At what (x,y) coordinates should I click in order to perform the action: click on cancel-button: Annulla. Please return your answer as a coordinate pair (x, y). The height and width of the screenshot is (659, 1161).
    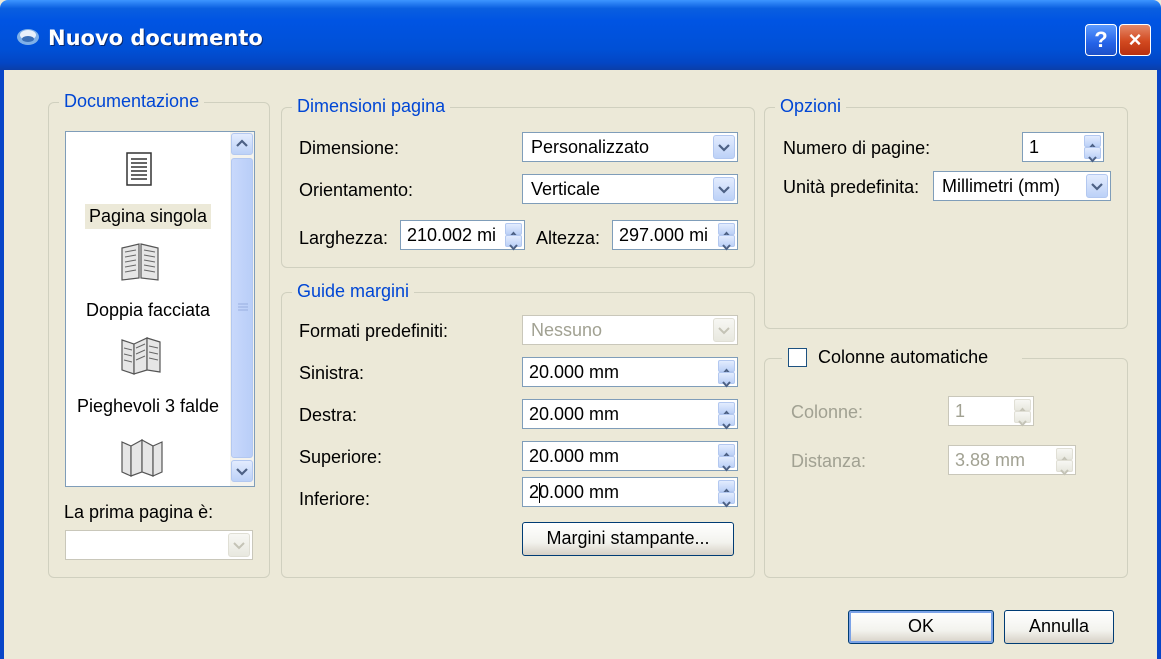
    Looking at the image, I should click on (1059, 627).